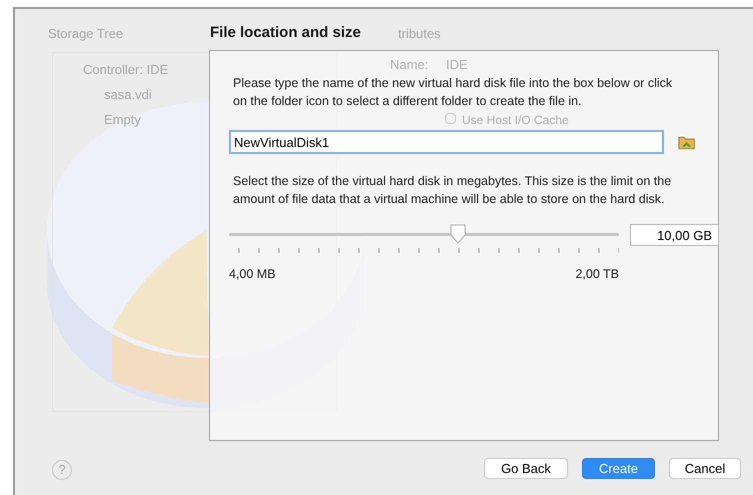 This screenshot has width=753, height=495. What do you see at coordinates (457, 65) in the screenshot?
I see `field-value: IDE` at bounding box center [457, 65].